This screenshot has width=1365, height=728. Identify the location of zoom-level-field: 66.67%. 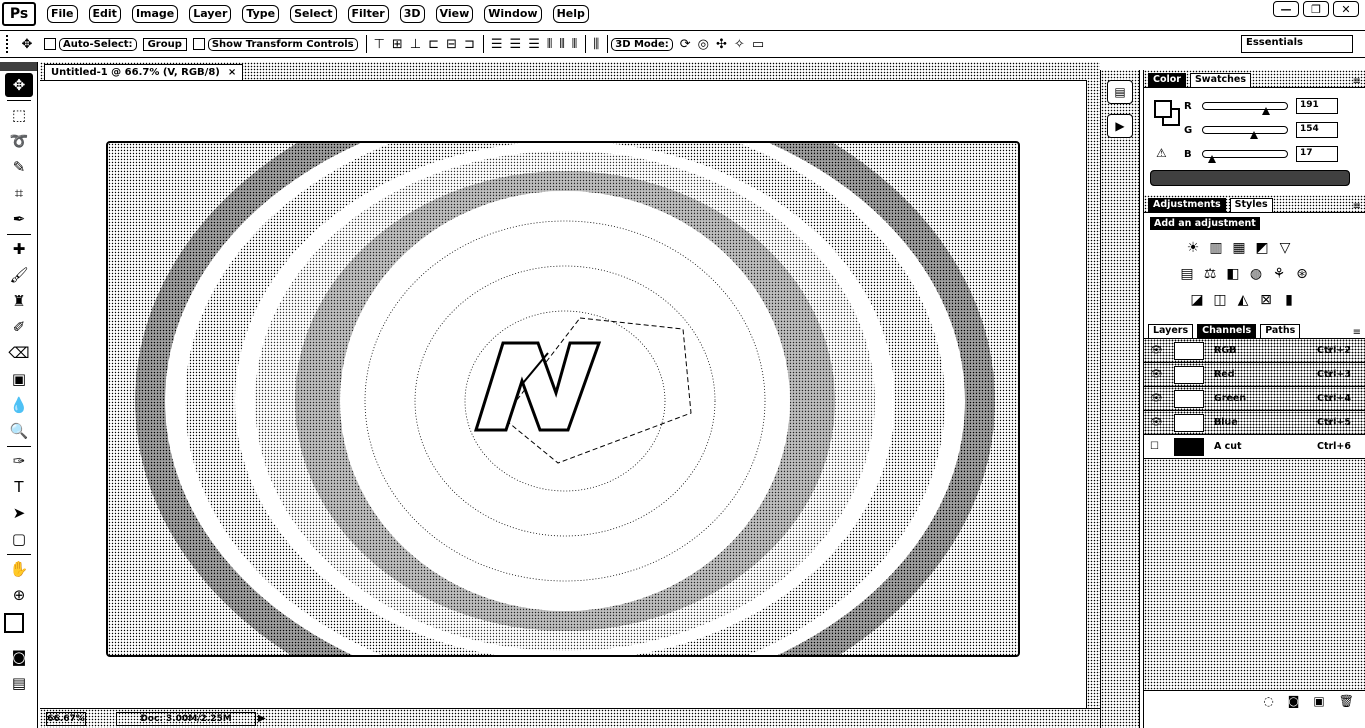
(66, 718).